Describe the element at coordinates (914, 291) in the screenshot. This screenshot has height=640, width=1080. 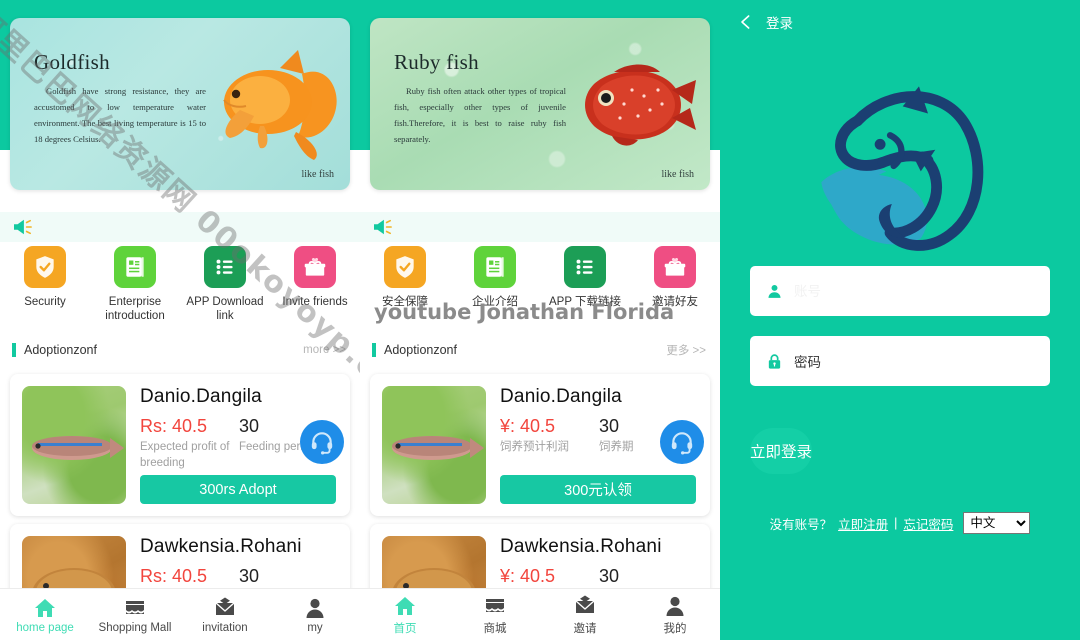
I see `username-input` at that location.